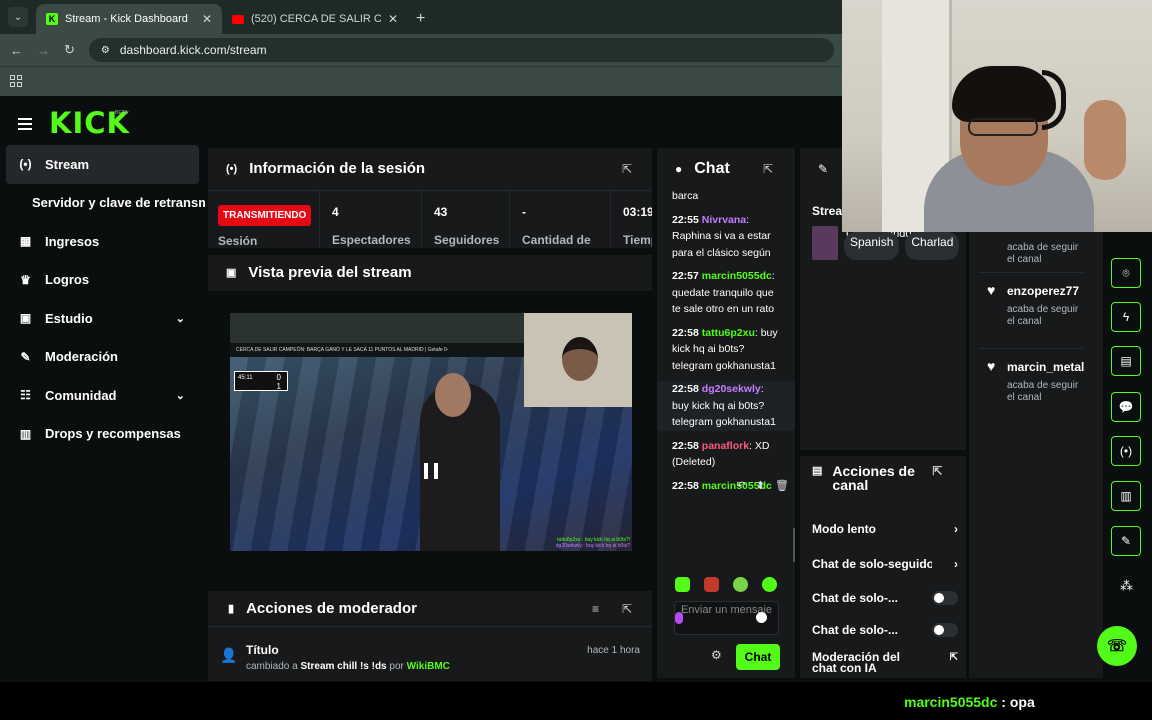  I want to click on rail-notes-icon: ▤, so click(1126, 361).